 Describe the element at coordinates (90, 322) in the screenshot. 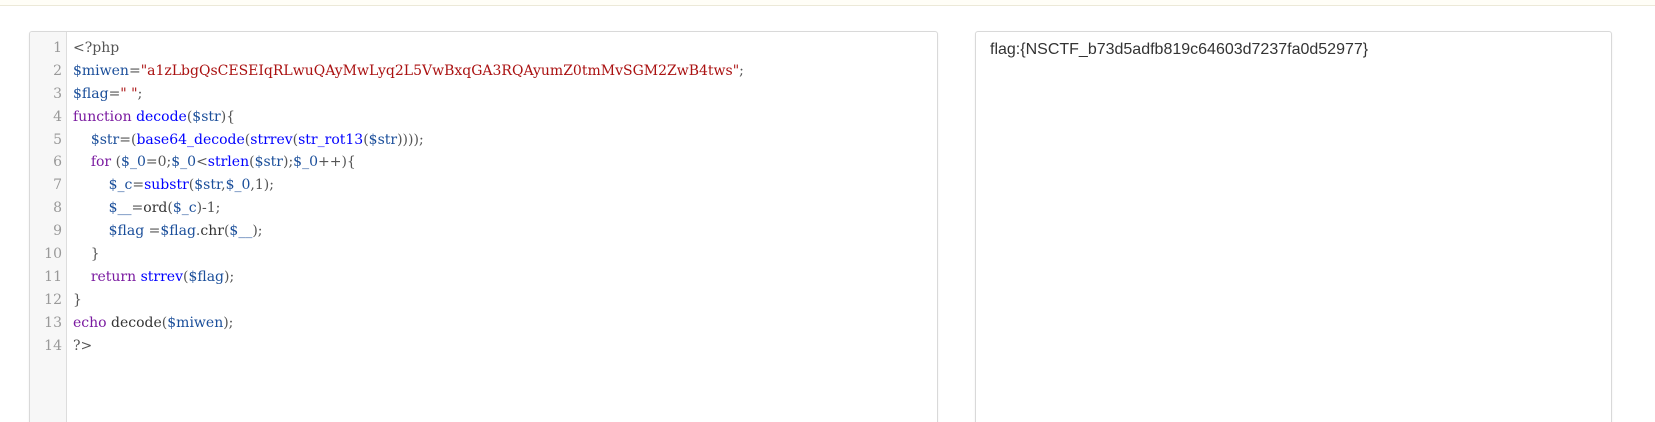

I see `code-token: echo` at that location.